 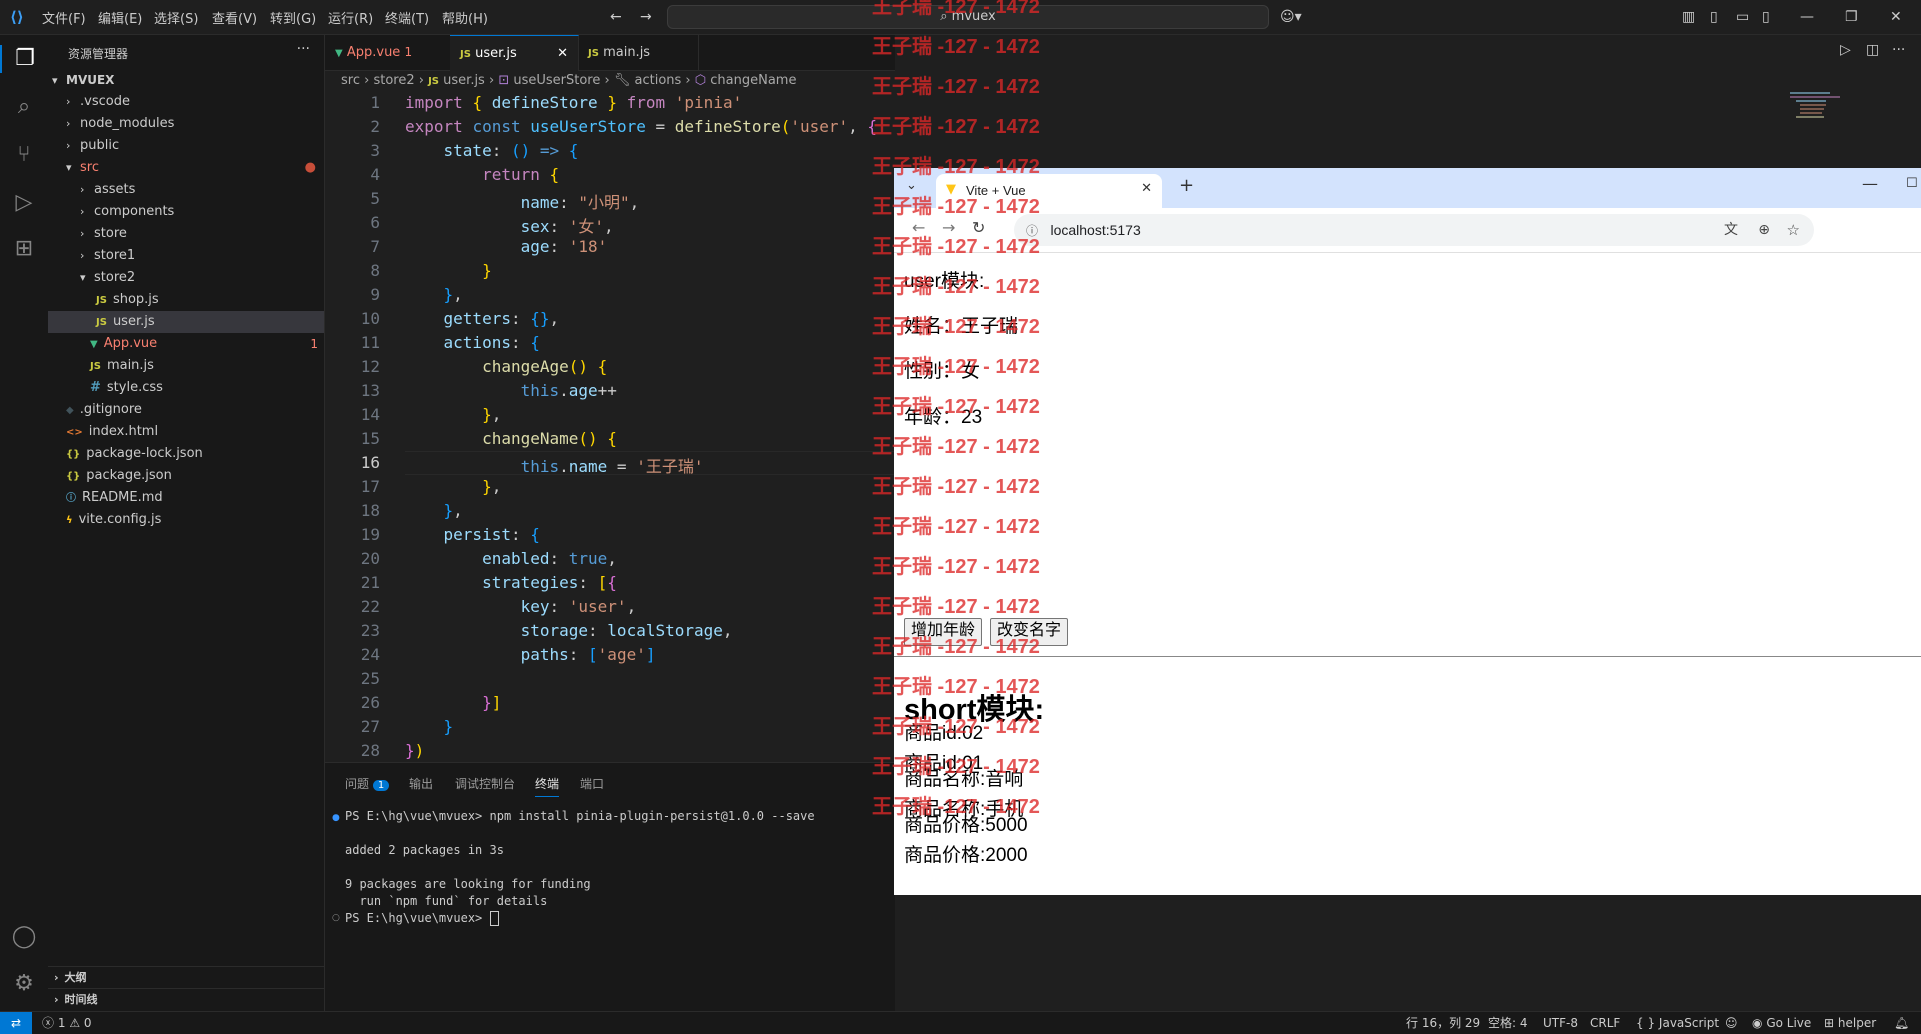 What do you see at coordinates (1731, 230) in the screenshot?
I see `translate-icon: 文` at bounding box center [1731, 230].